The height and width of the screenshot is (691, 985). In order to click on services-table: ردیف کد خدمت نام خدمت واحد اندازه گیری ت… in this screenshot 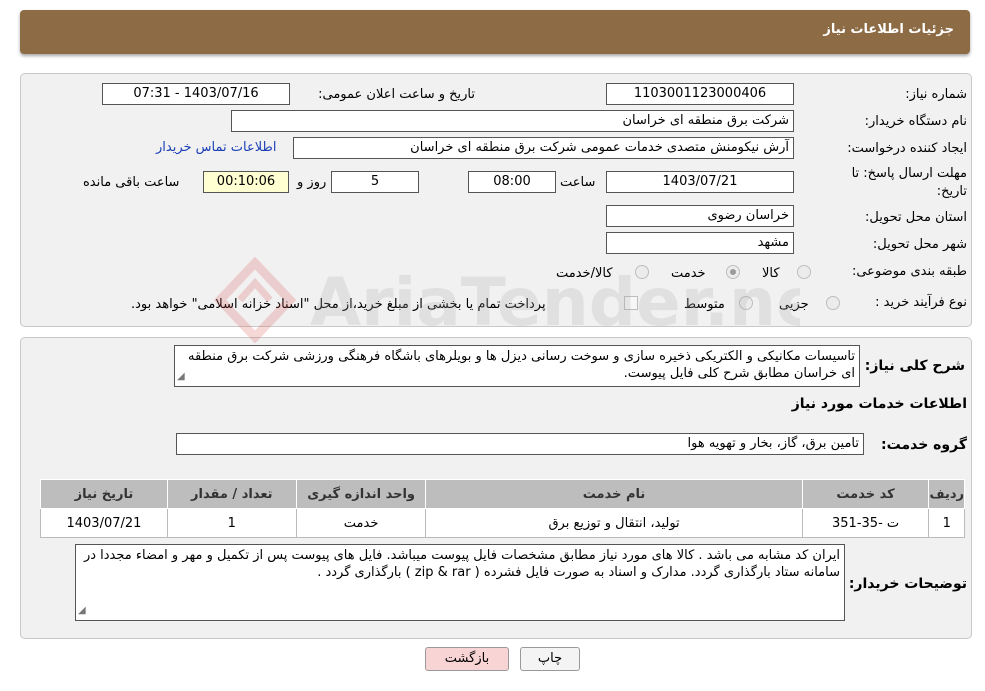, I will do `click(502, 508)`.